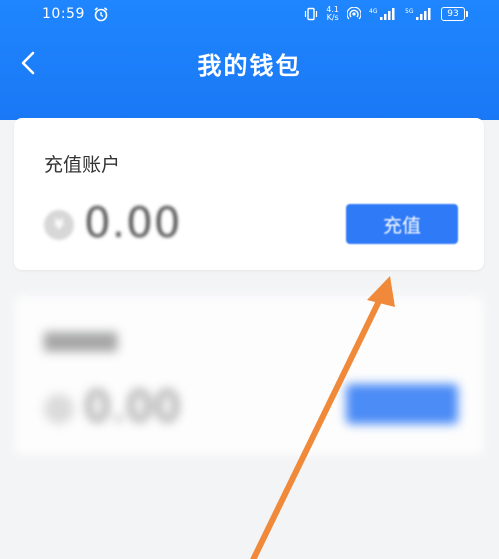  Describe the element at coordinates (63, 14) in the screenshot. I see `status-time: 10:59` at that location.